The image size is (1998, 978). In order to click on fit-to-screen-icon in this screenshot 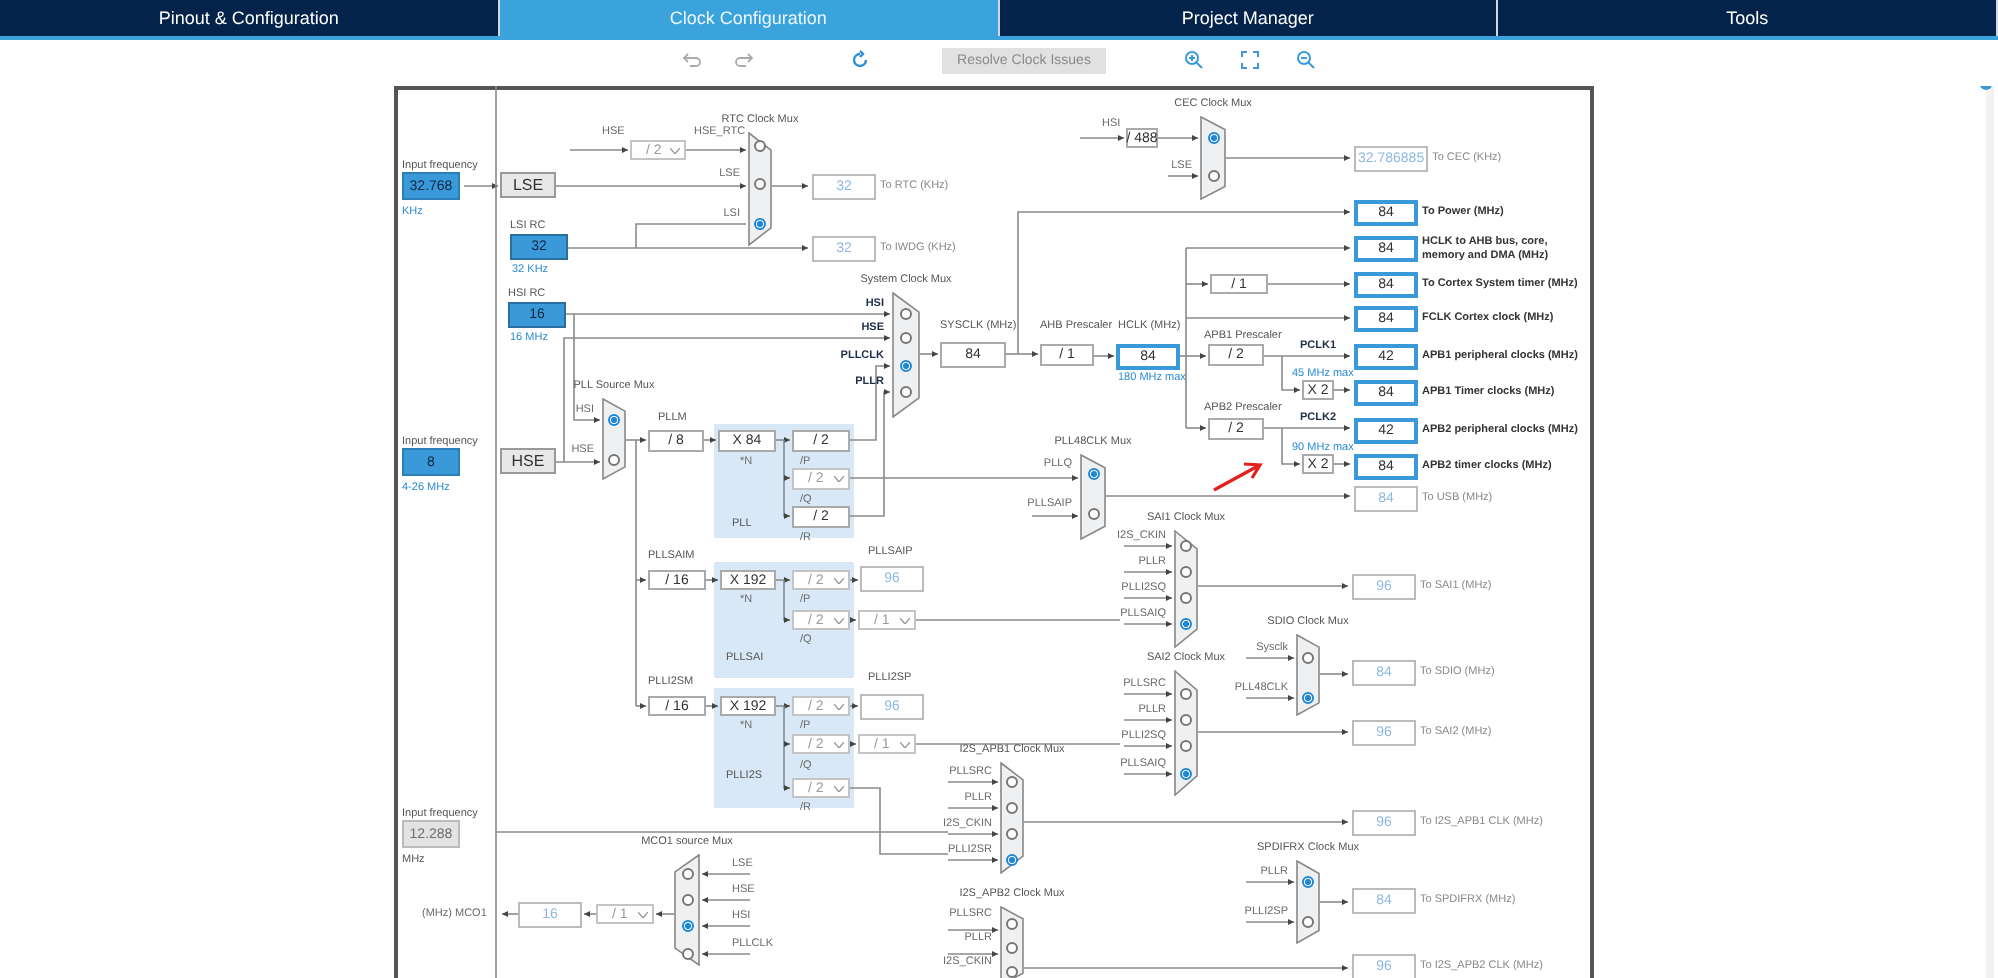, I will do `click(1250, 60)`.